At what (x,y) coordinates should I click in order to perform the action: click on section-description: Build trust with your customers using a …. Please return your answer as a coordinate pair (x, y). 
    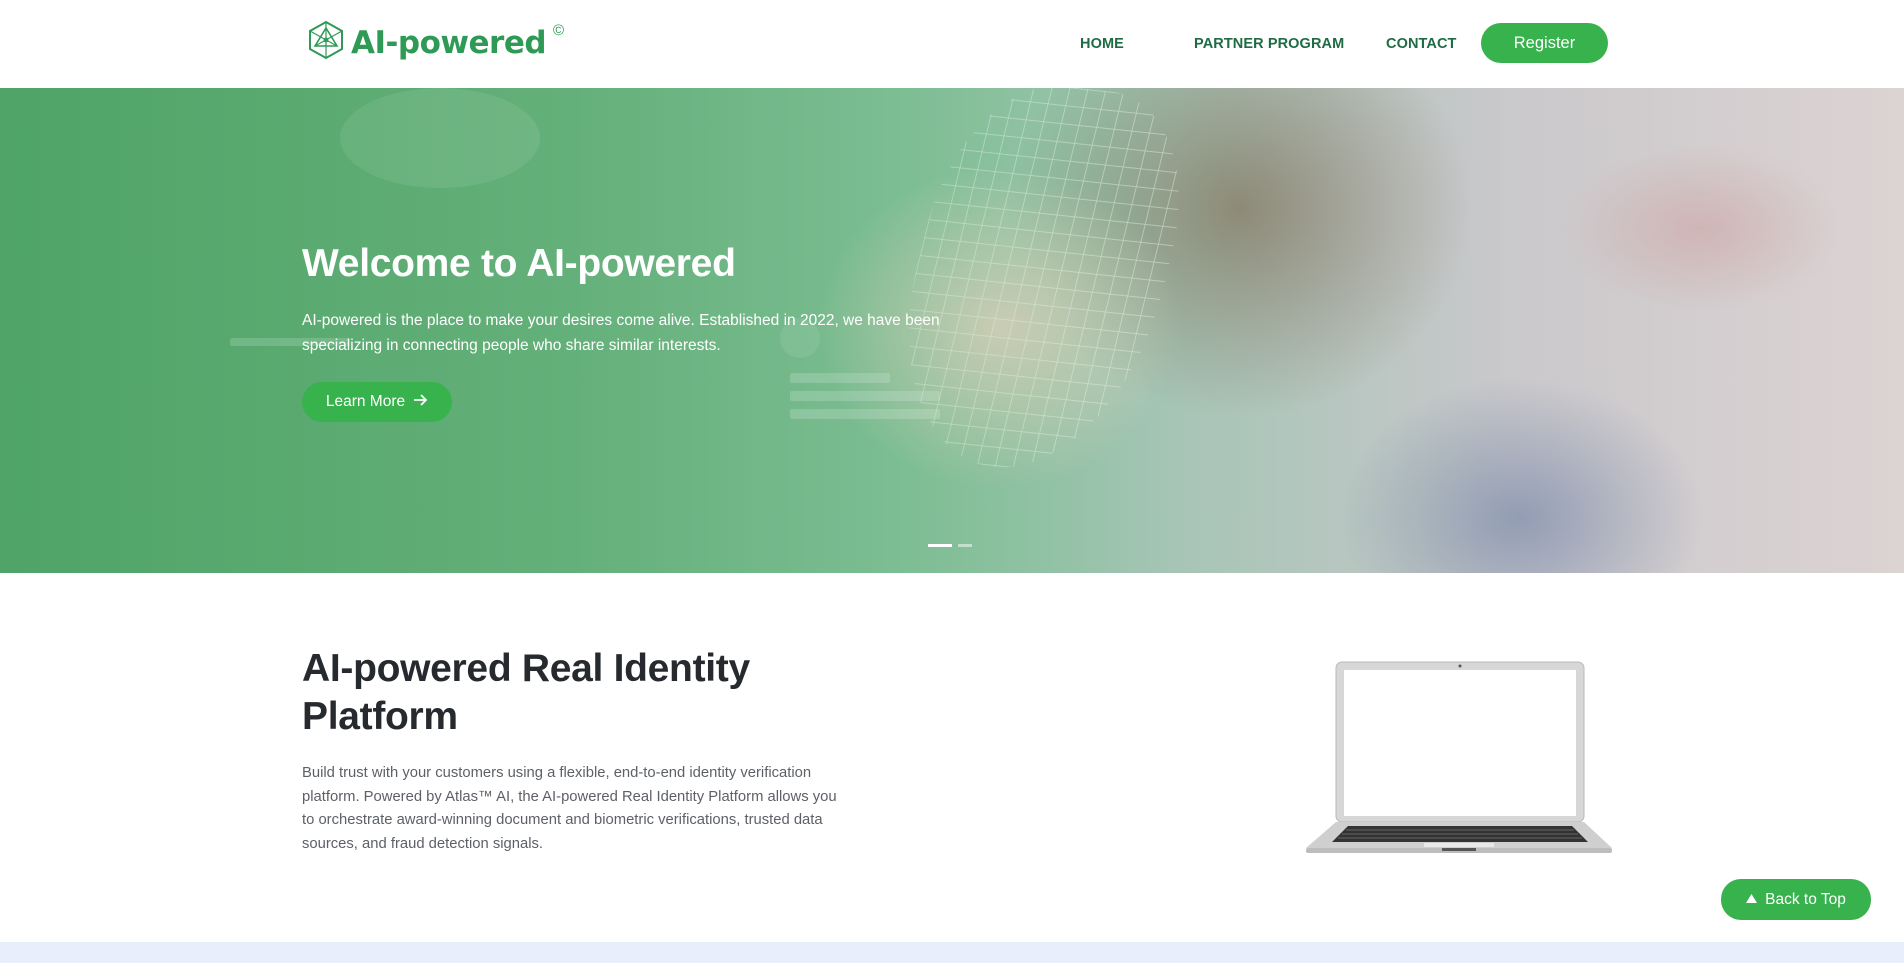
    Looking at the image, I should click on (569, 809).